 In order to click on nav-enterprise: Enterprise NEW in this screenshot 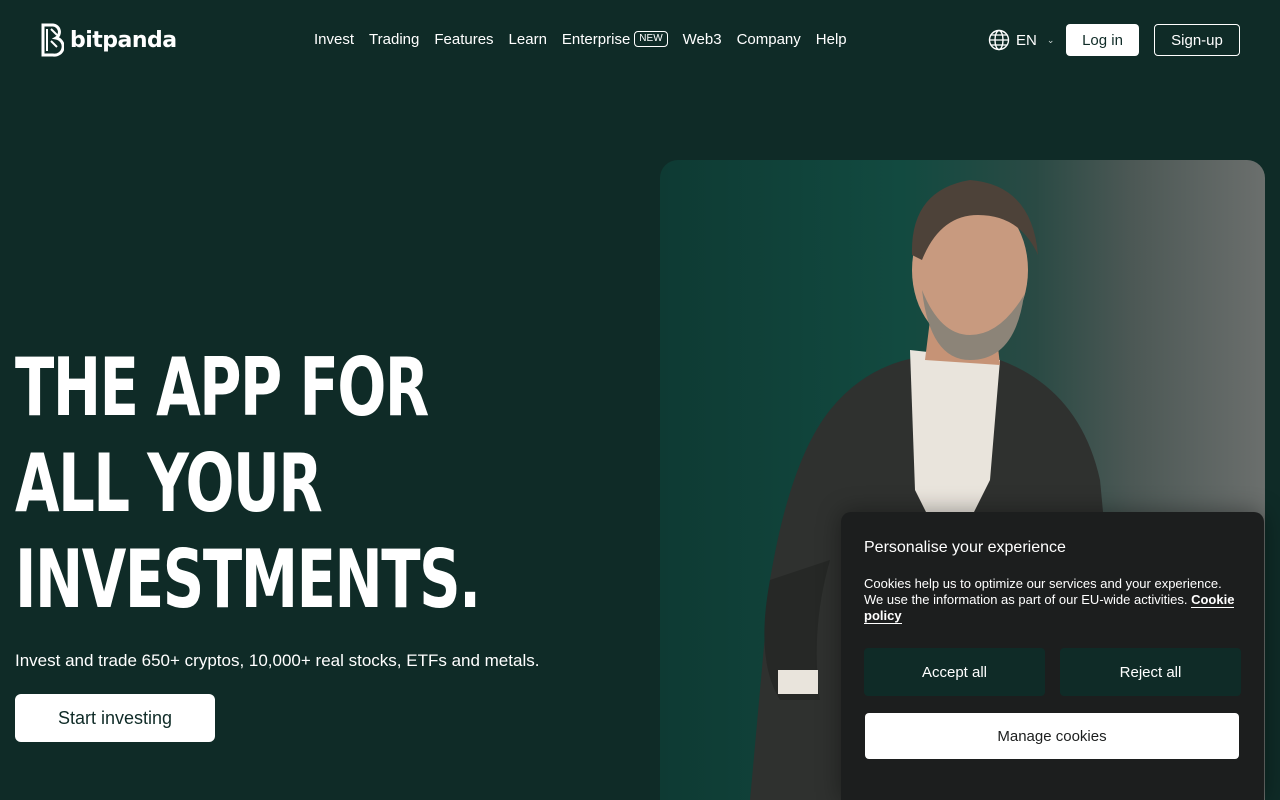, I will do `click(615, 39)`.